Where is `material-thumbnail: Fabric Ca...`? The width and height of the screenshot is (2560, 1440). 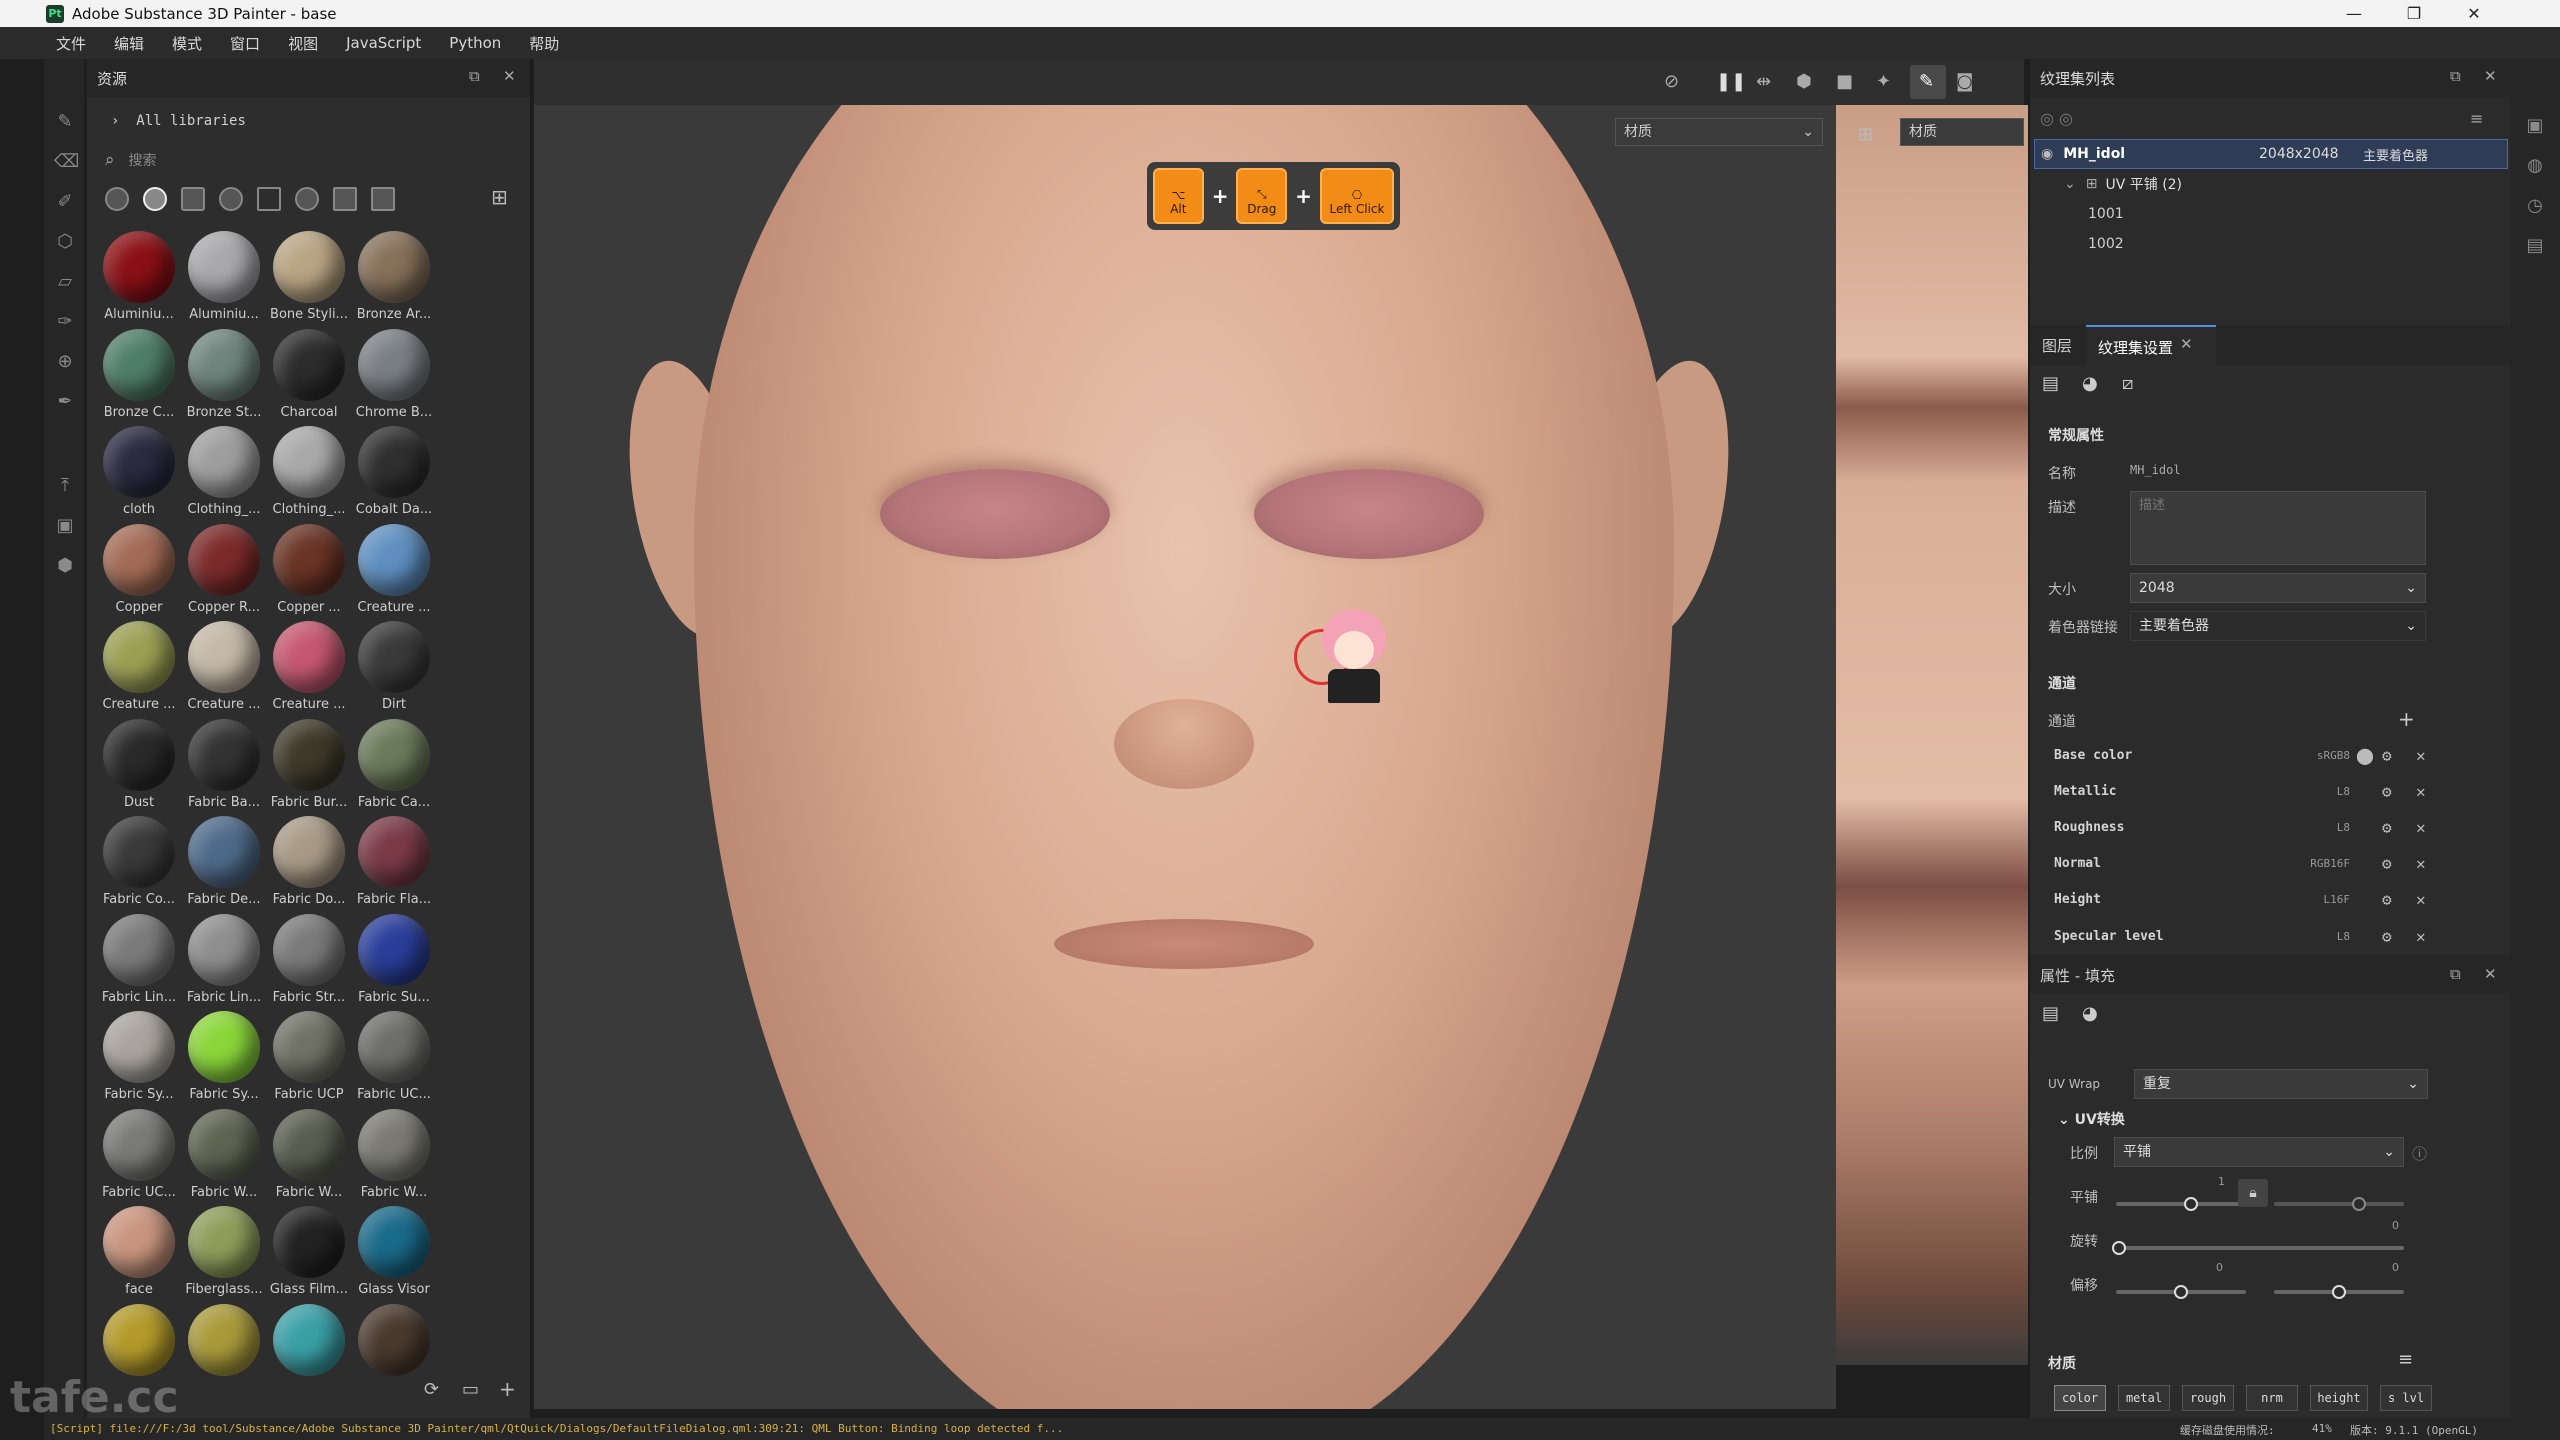
material-thumbnail: Fabric Ca... is located at coordinates (394, 764).